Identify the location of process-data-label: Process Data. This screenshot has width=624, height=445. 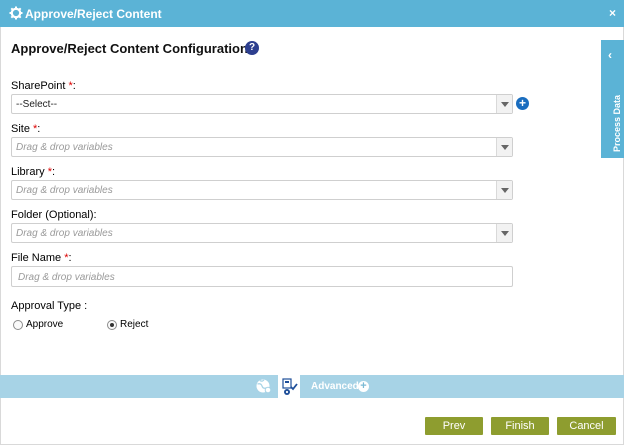
(617, 123).